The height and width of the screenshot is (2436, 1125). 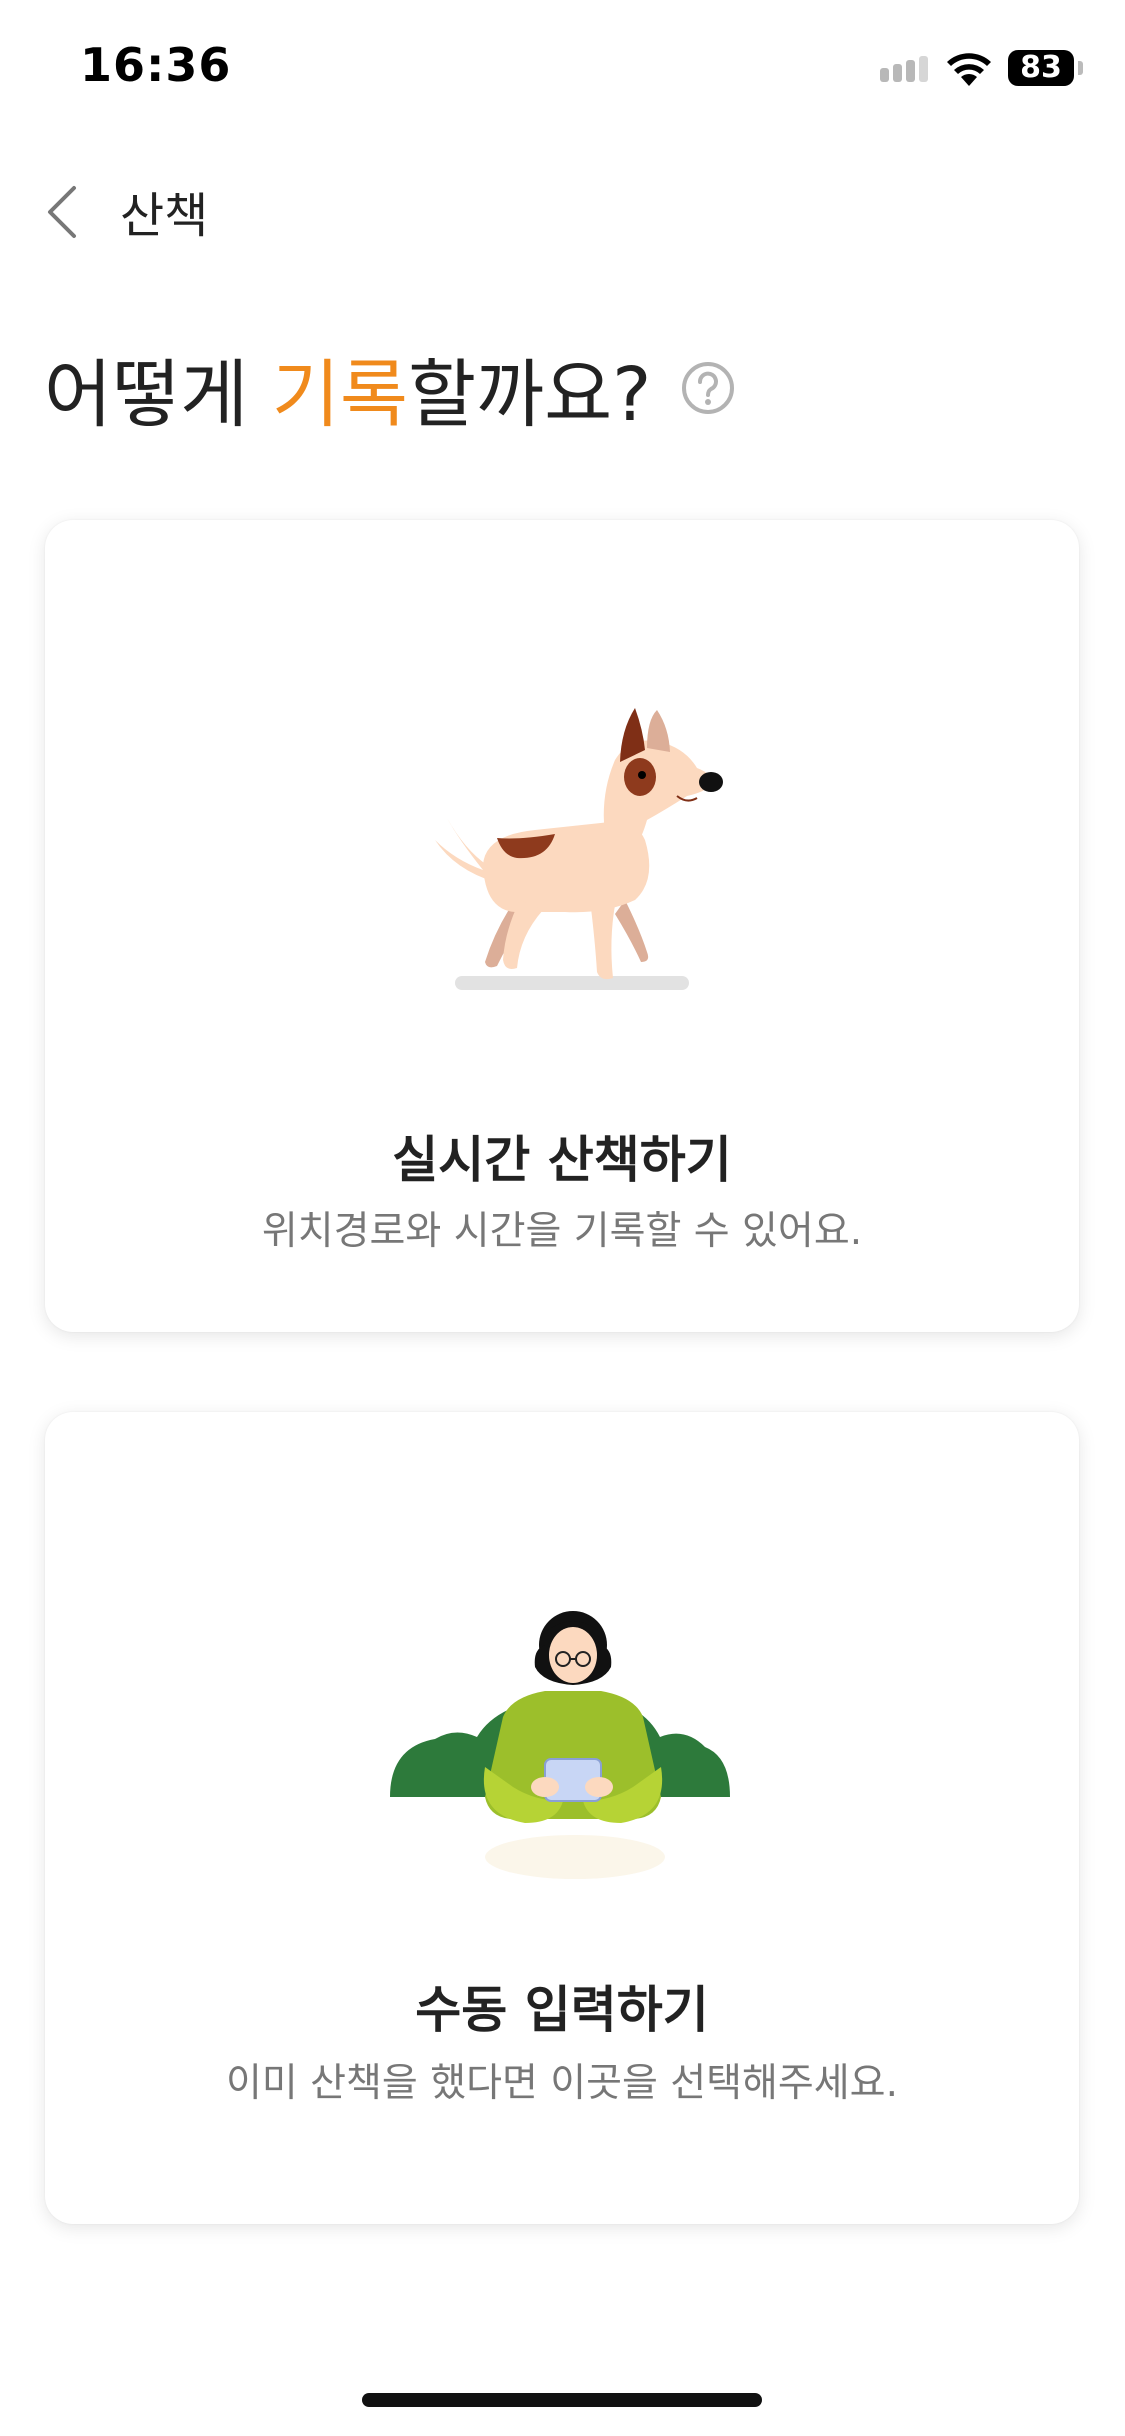 What do you see at coordinates (164, 216) in the screenshot?
I see `page-title: 산책` at bounding box center [164, 216].